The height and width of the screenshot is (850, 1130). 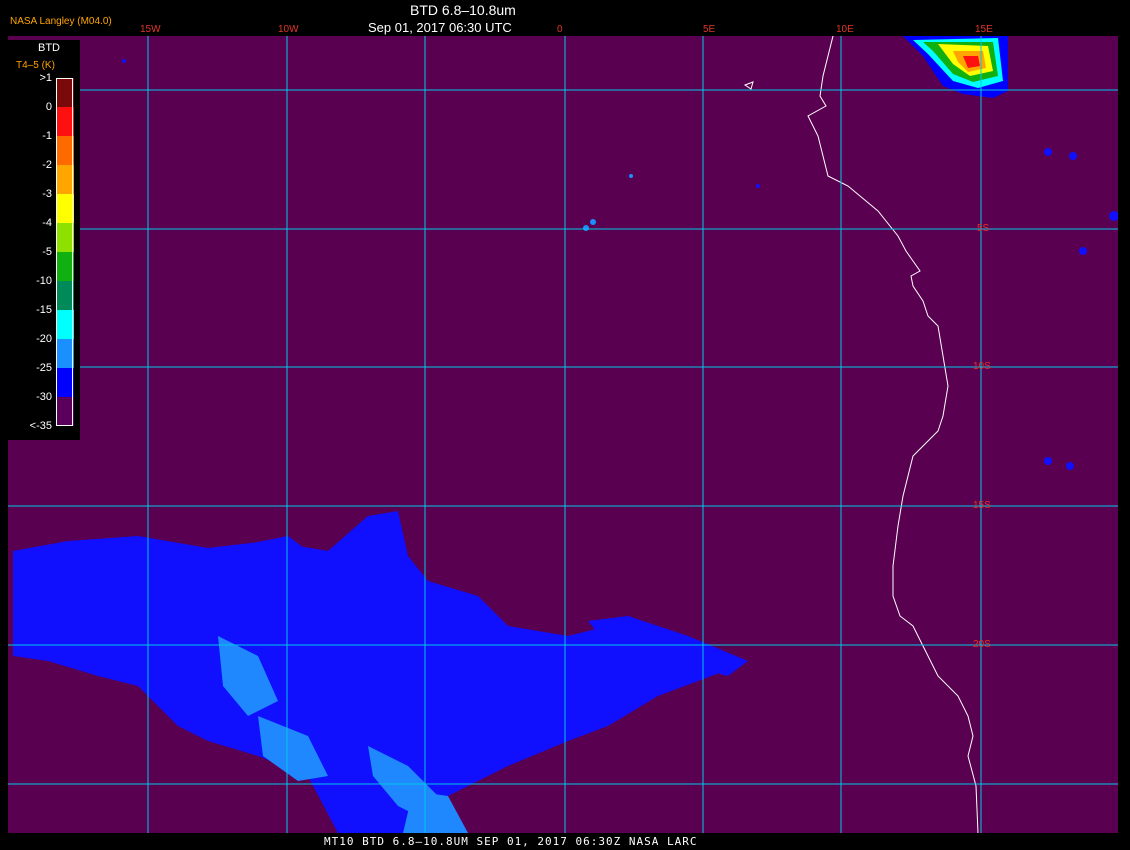 I want to click on lon-label-10e: 10E, so click(x=845, y=29).